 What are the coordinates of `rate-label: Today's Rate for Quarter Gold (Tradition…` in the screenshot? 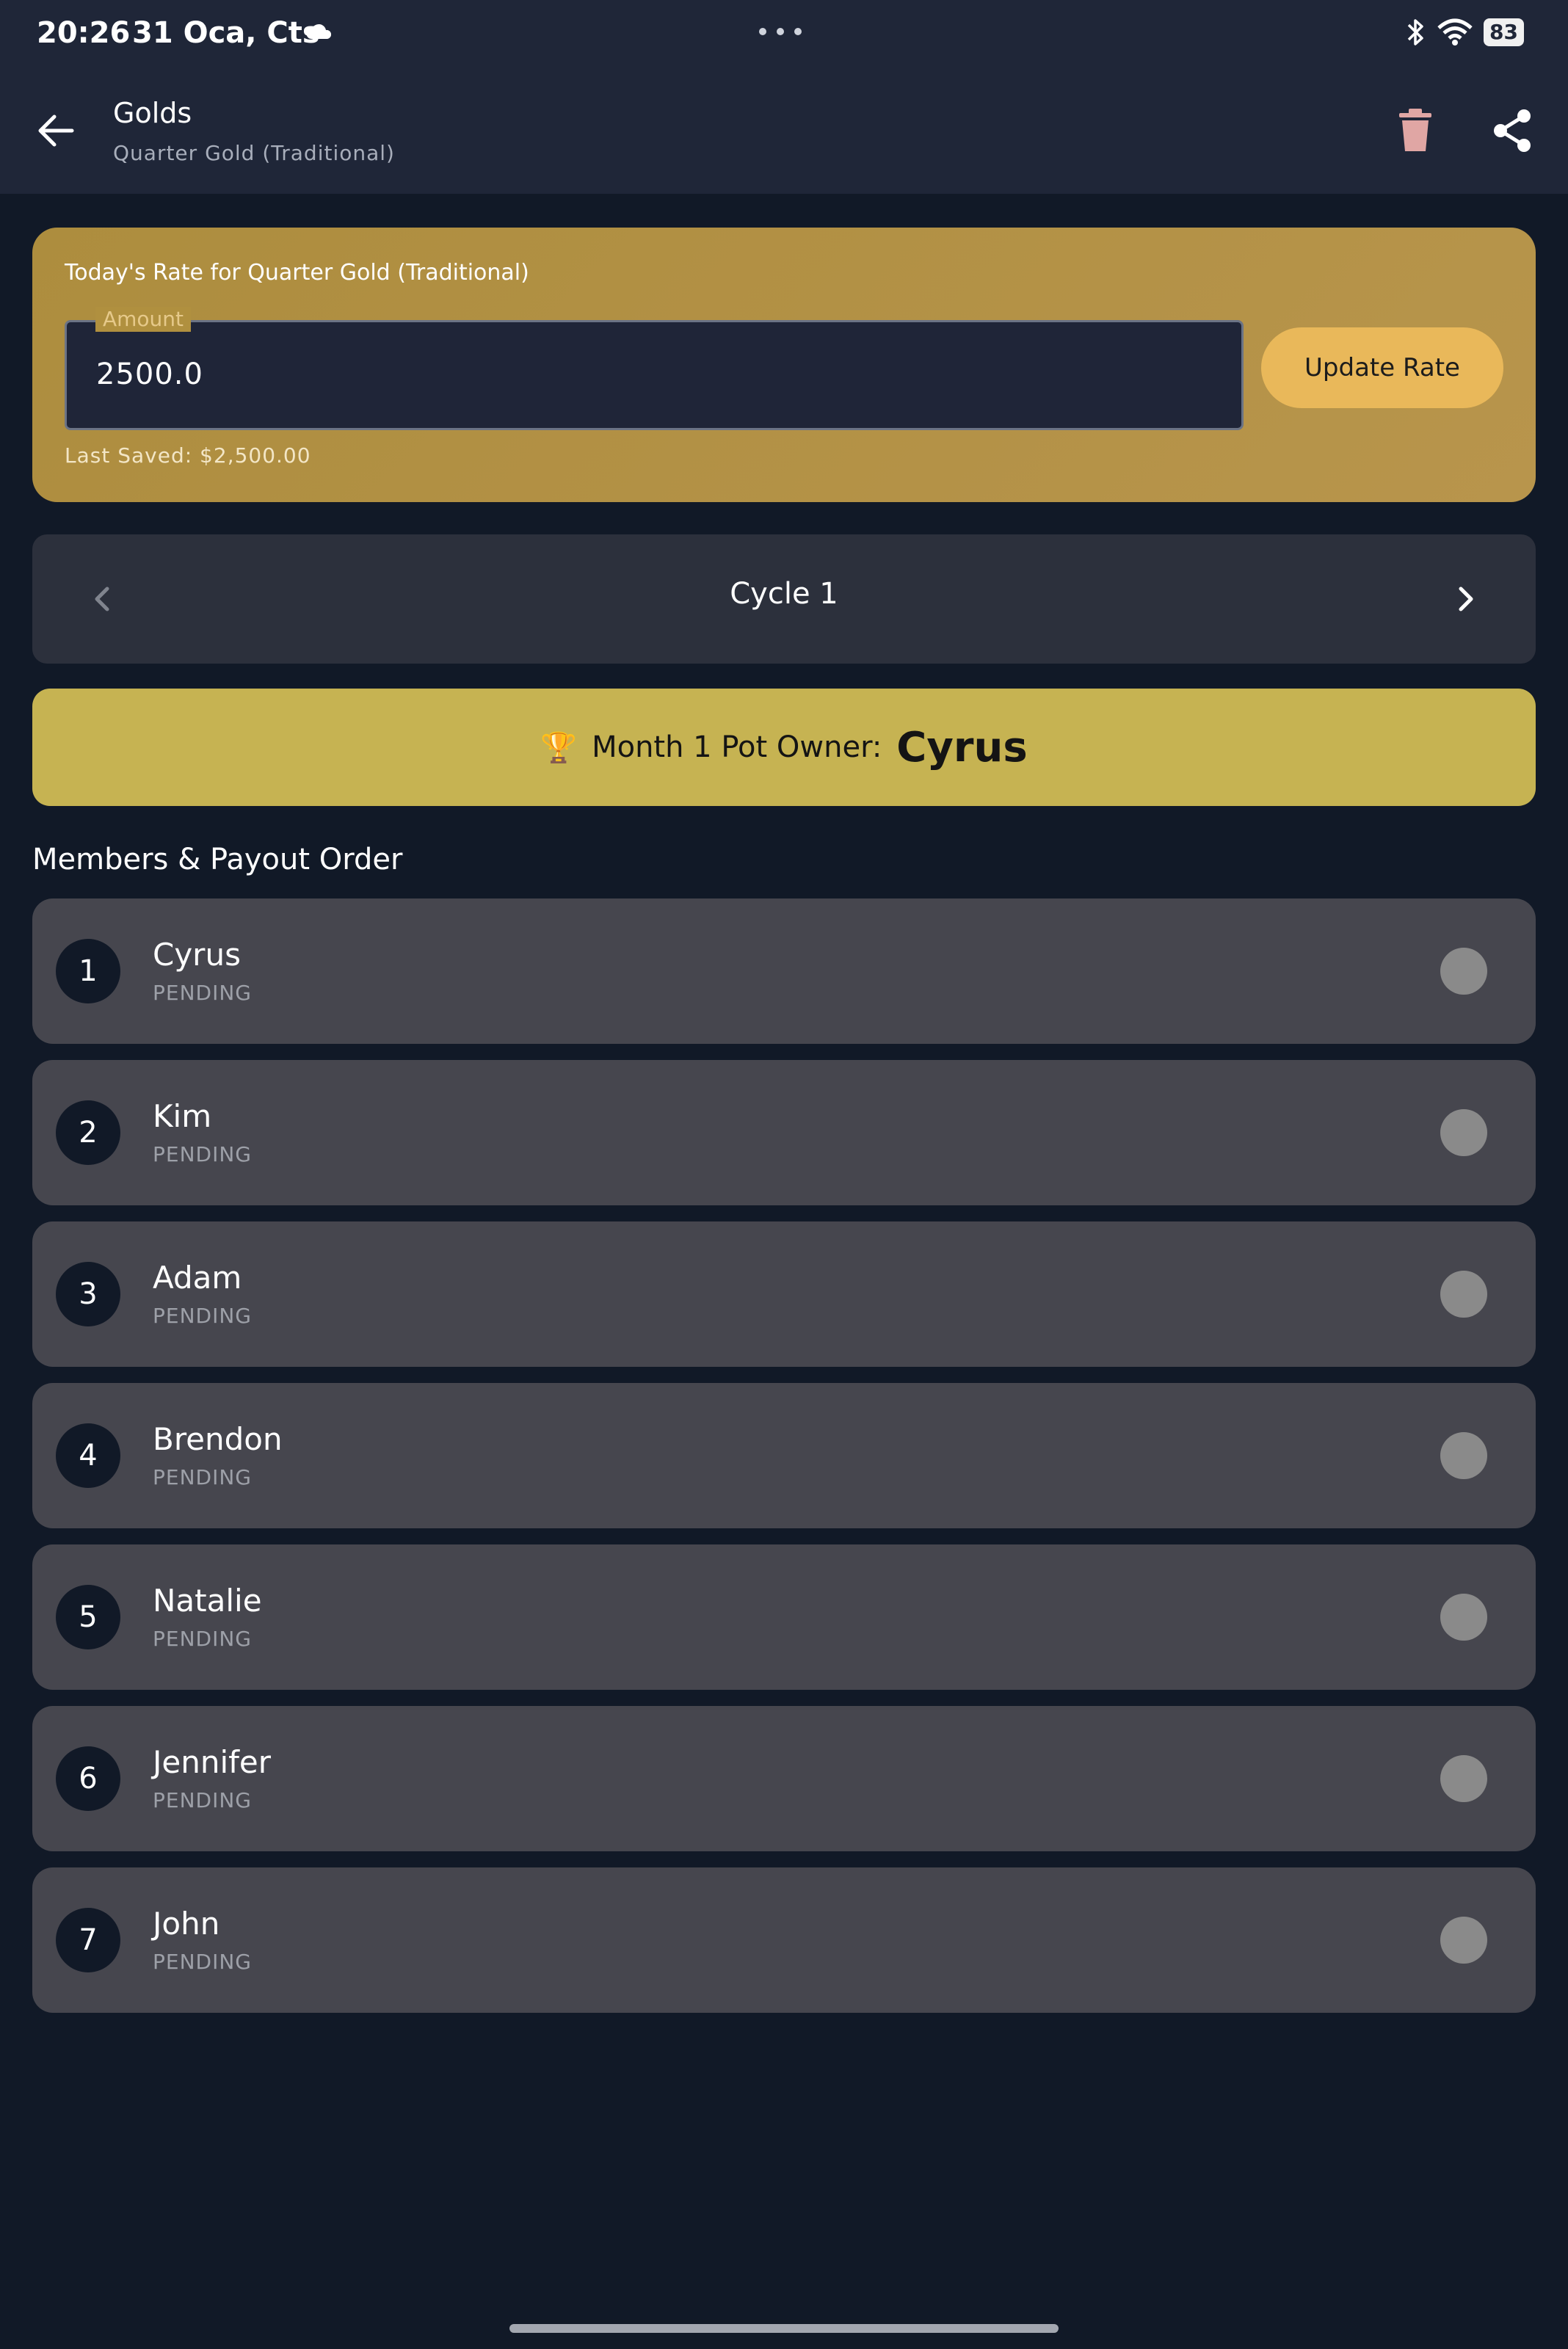 It's located at (297, 273).